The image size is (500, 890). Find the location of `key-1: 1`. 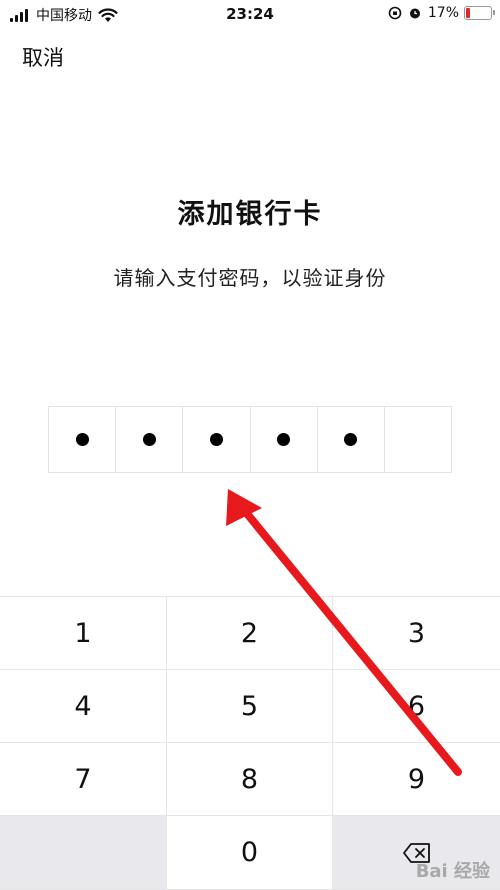

key-1: 1 is located at coordinates (83, 633).